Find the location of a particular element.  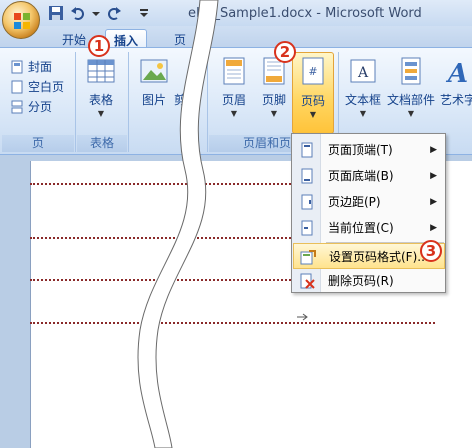

page-break-icon is located at coordinates (17, 107).